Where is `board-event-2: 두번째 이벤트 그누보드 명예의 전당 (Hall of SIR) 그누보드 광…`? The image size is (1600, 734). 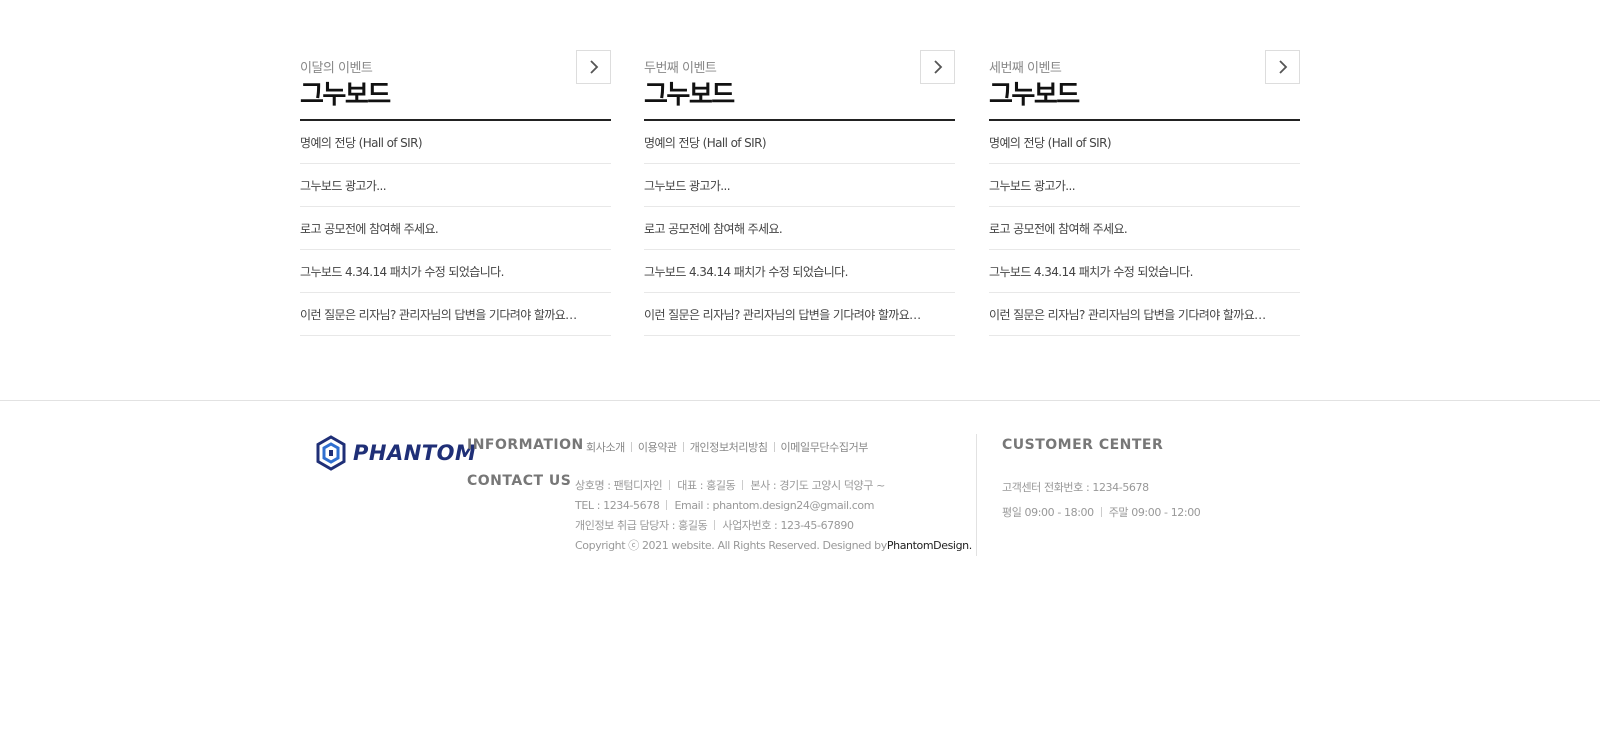
board-event-2: 두번째 이벤트 그누보드 명예의 전당 (Hall of SIR) 그누보드 광… is located at coordinates (799, 193).